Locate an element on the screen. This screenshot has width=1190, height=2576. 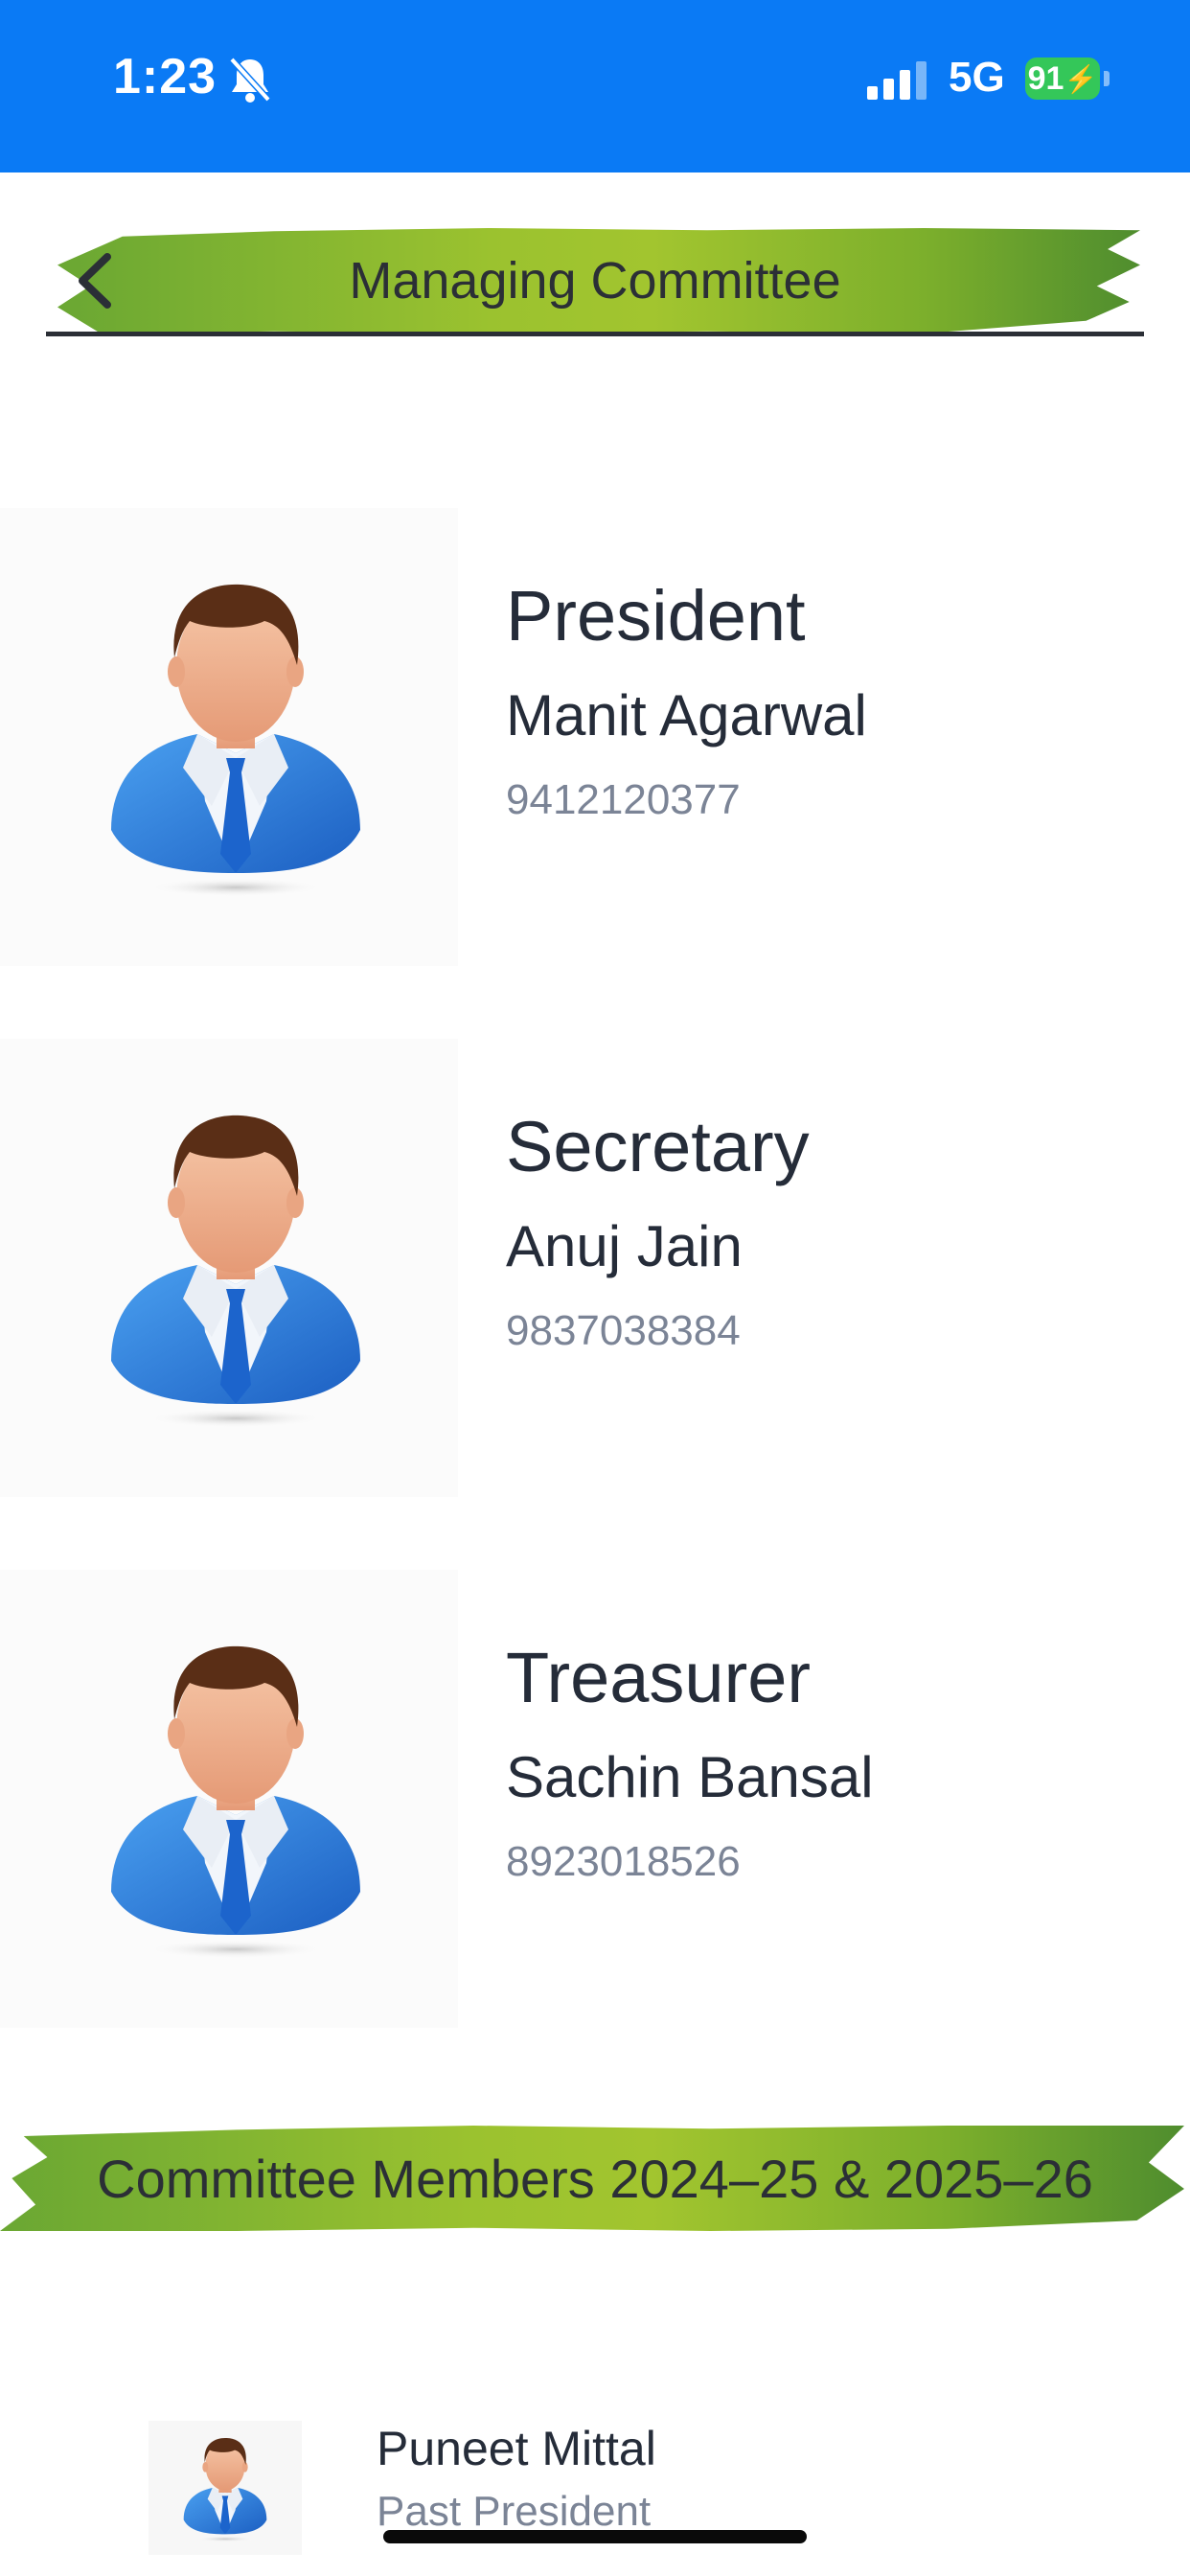
officer-name: Sachin Bansal is located at coordinates (690, 1777).